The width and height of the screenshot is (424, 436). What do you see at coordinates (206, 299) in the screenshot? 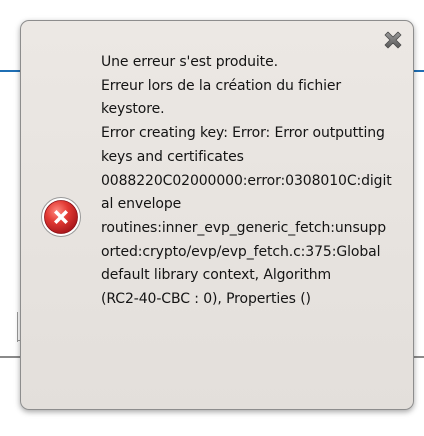
I see `message-line: (RC2-40-CBC : 0), Properties ()` at bounding box center [206, 299].